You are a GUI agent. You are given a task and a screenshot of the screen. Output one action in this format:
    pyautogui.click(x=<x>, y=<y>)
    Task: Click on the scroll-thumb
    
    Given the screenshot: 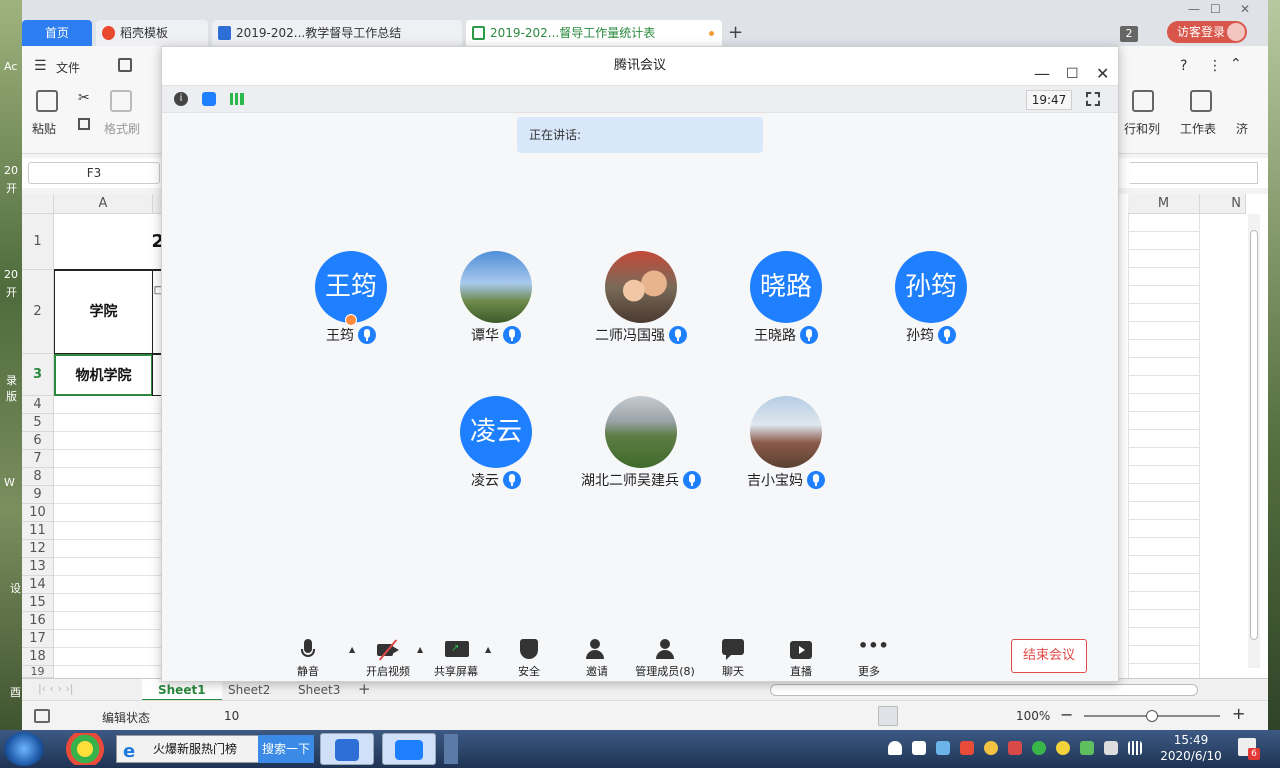 What is the action you would take?
    pyautogui.click(x=1254, y=435)
    